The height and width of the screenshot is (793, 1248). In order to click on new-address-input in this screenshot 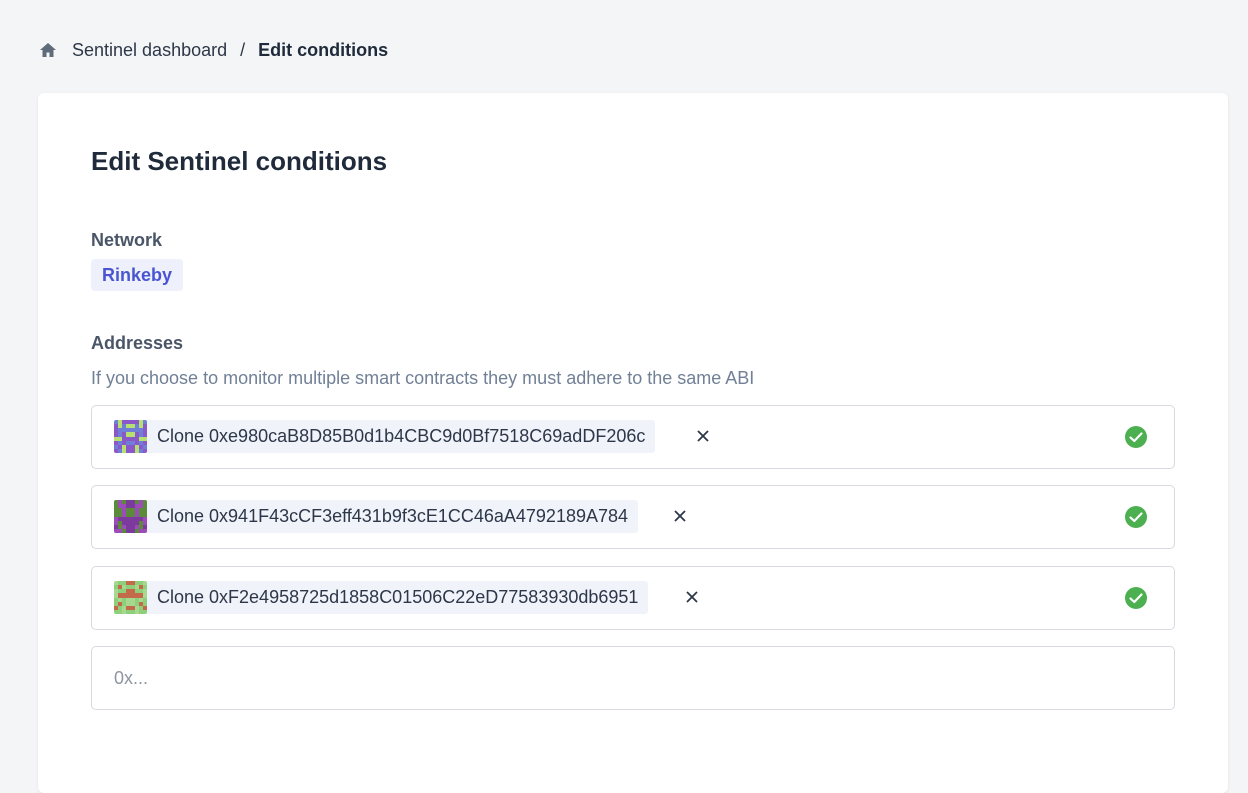, I will do `click(633, 678)`.